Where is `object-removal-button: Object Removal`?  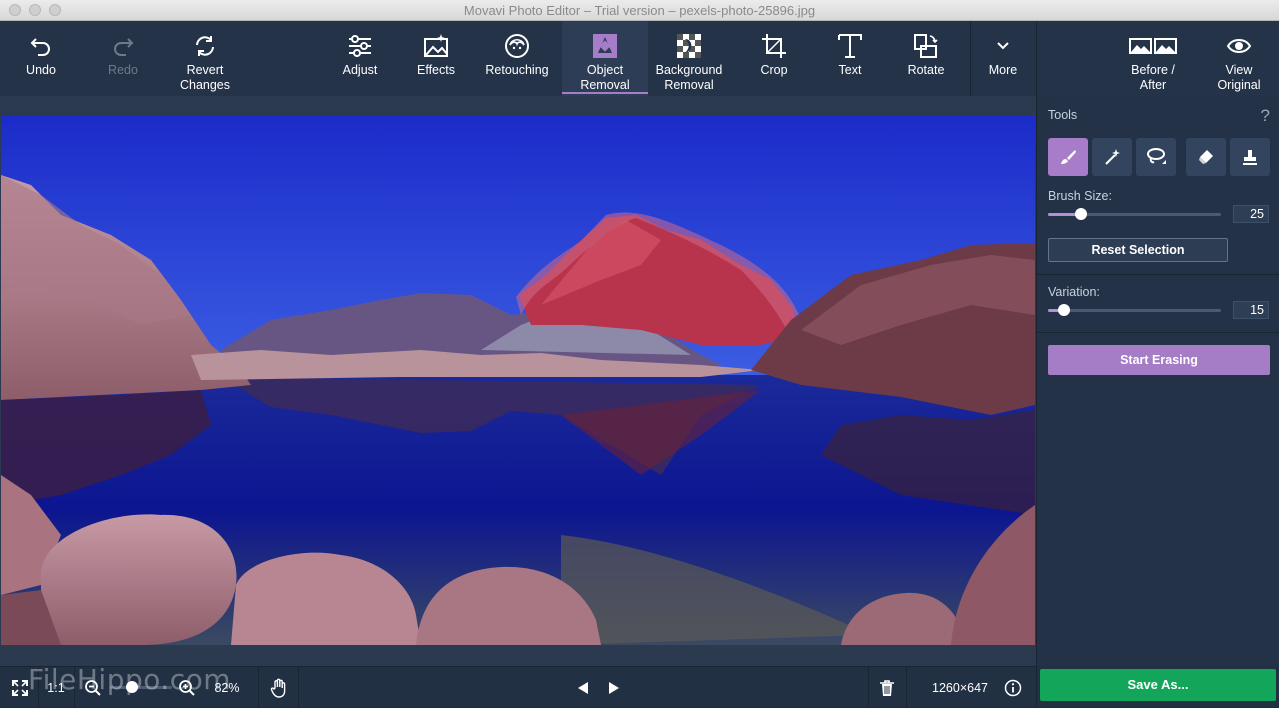
object-removal-button: Object Removal is located at coordinates (605, 58).